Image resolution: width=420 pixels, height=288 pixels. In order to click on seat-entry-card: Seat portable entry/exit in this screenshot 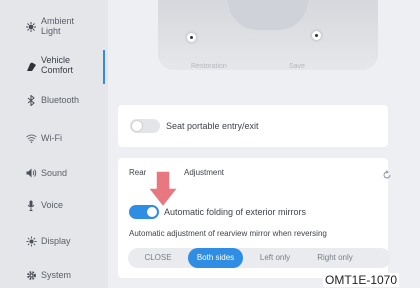, I will do `click(253, 126)`.